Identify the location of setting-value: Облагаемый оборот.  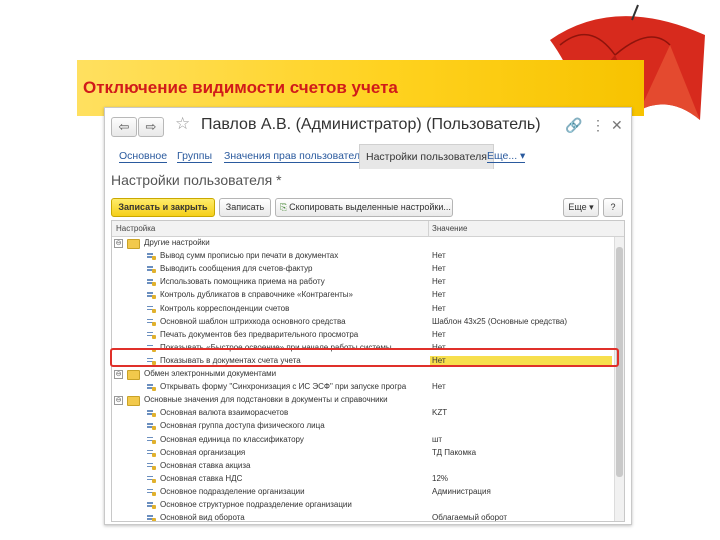
(469, 517).